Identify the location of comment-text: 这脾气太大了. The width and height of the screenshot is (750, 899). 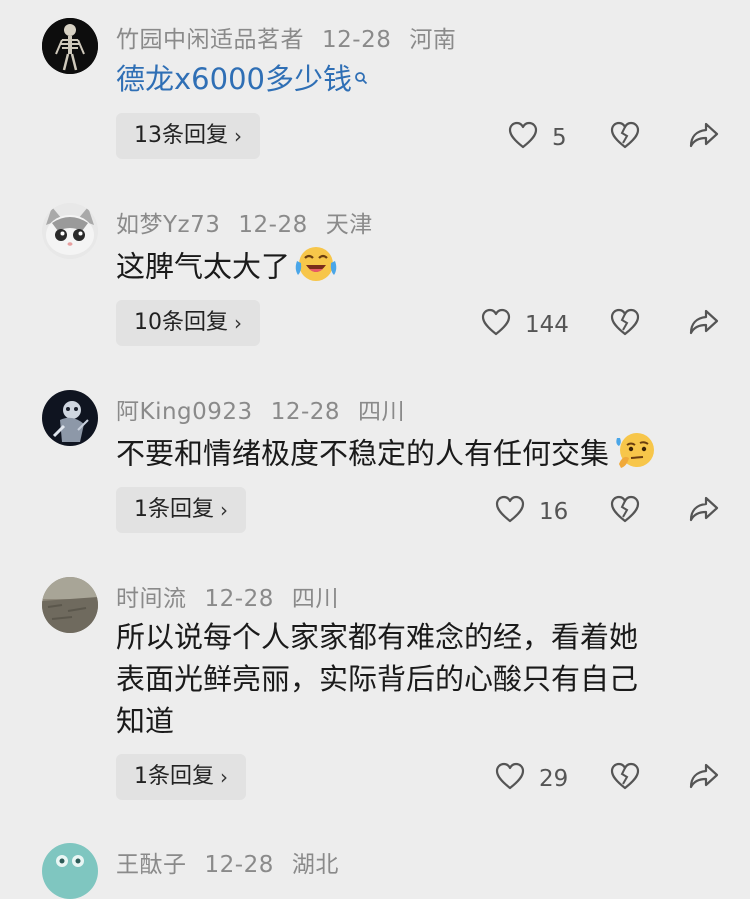
(416, 268).